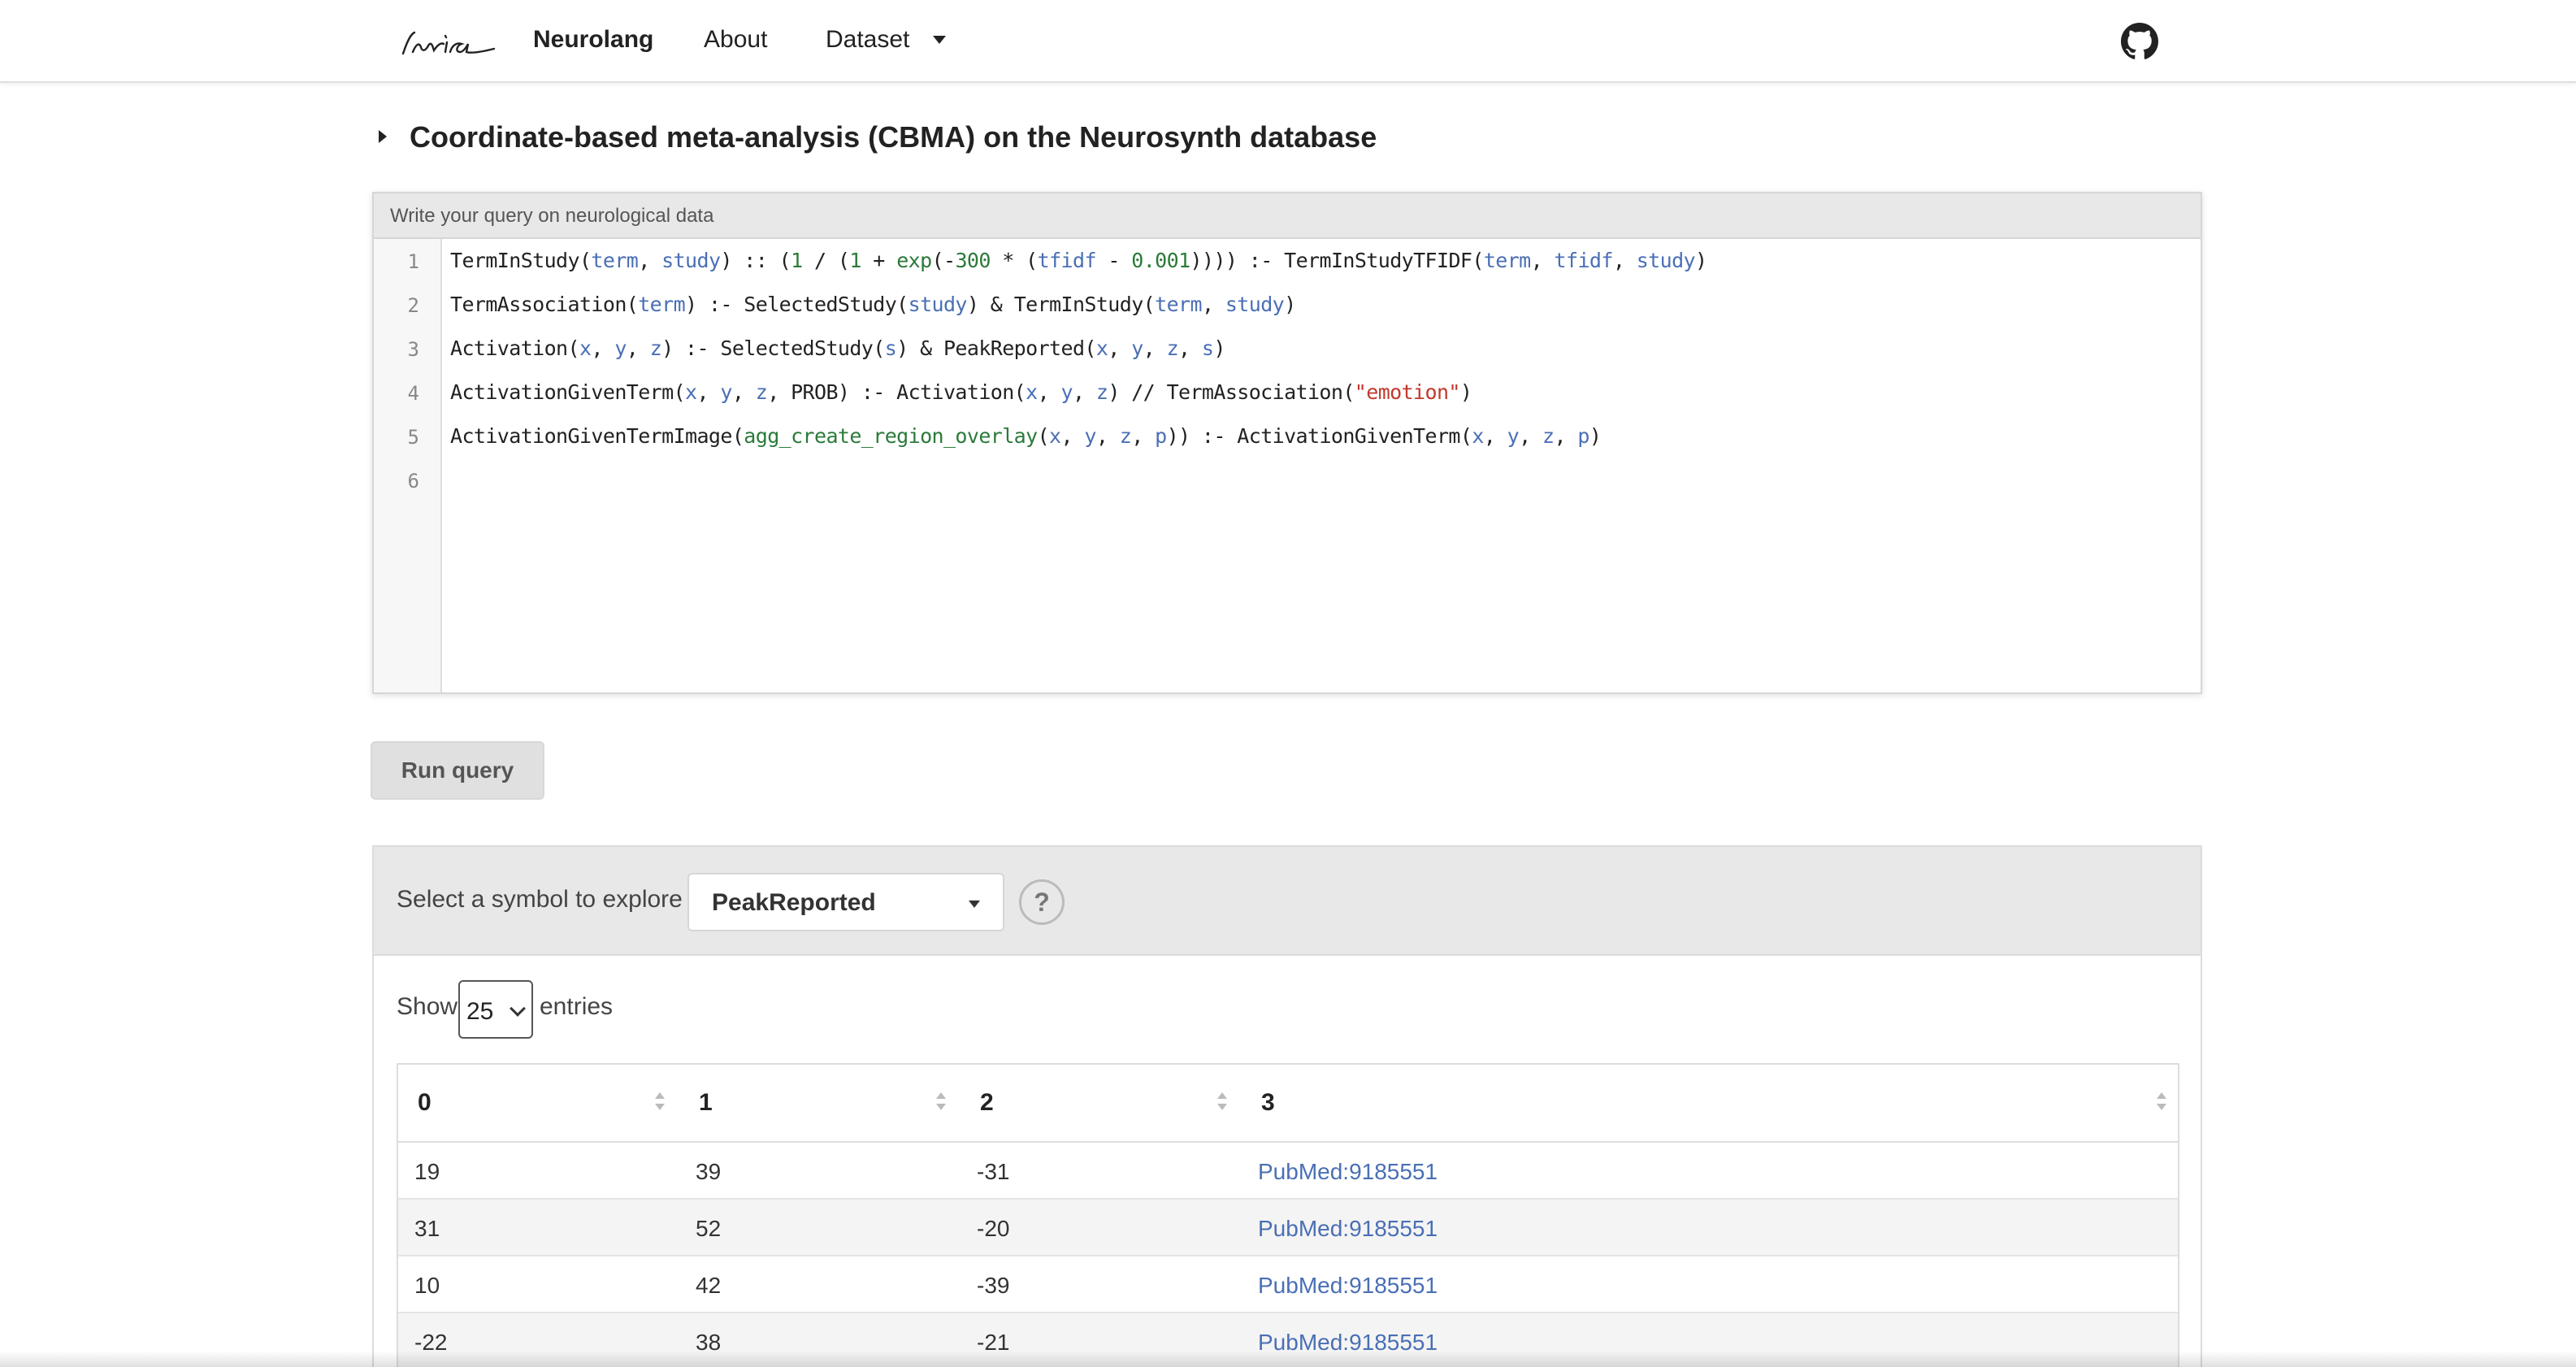 The image size is (2576, 1367). Describe the element at coordinates (457, 770) in the screenshot. I see `run-query-button: Run query` at that location.